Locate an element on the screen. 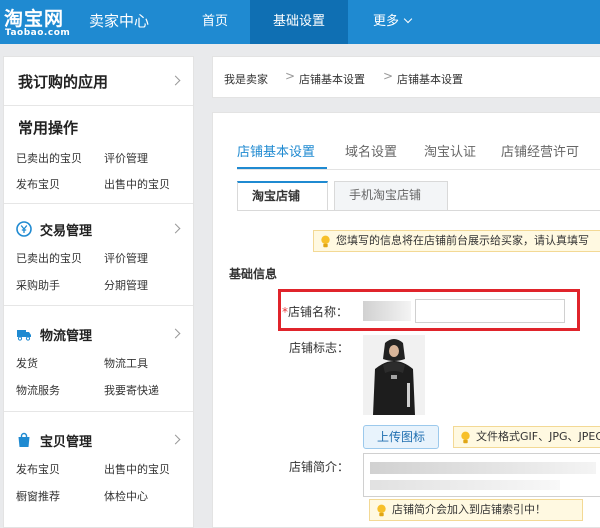  breadcrumb: 我是卖家 > 店铺基本设置 > 店铺基本设置 is located at coordinates (406, 77).